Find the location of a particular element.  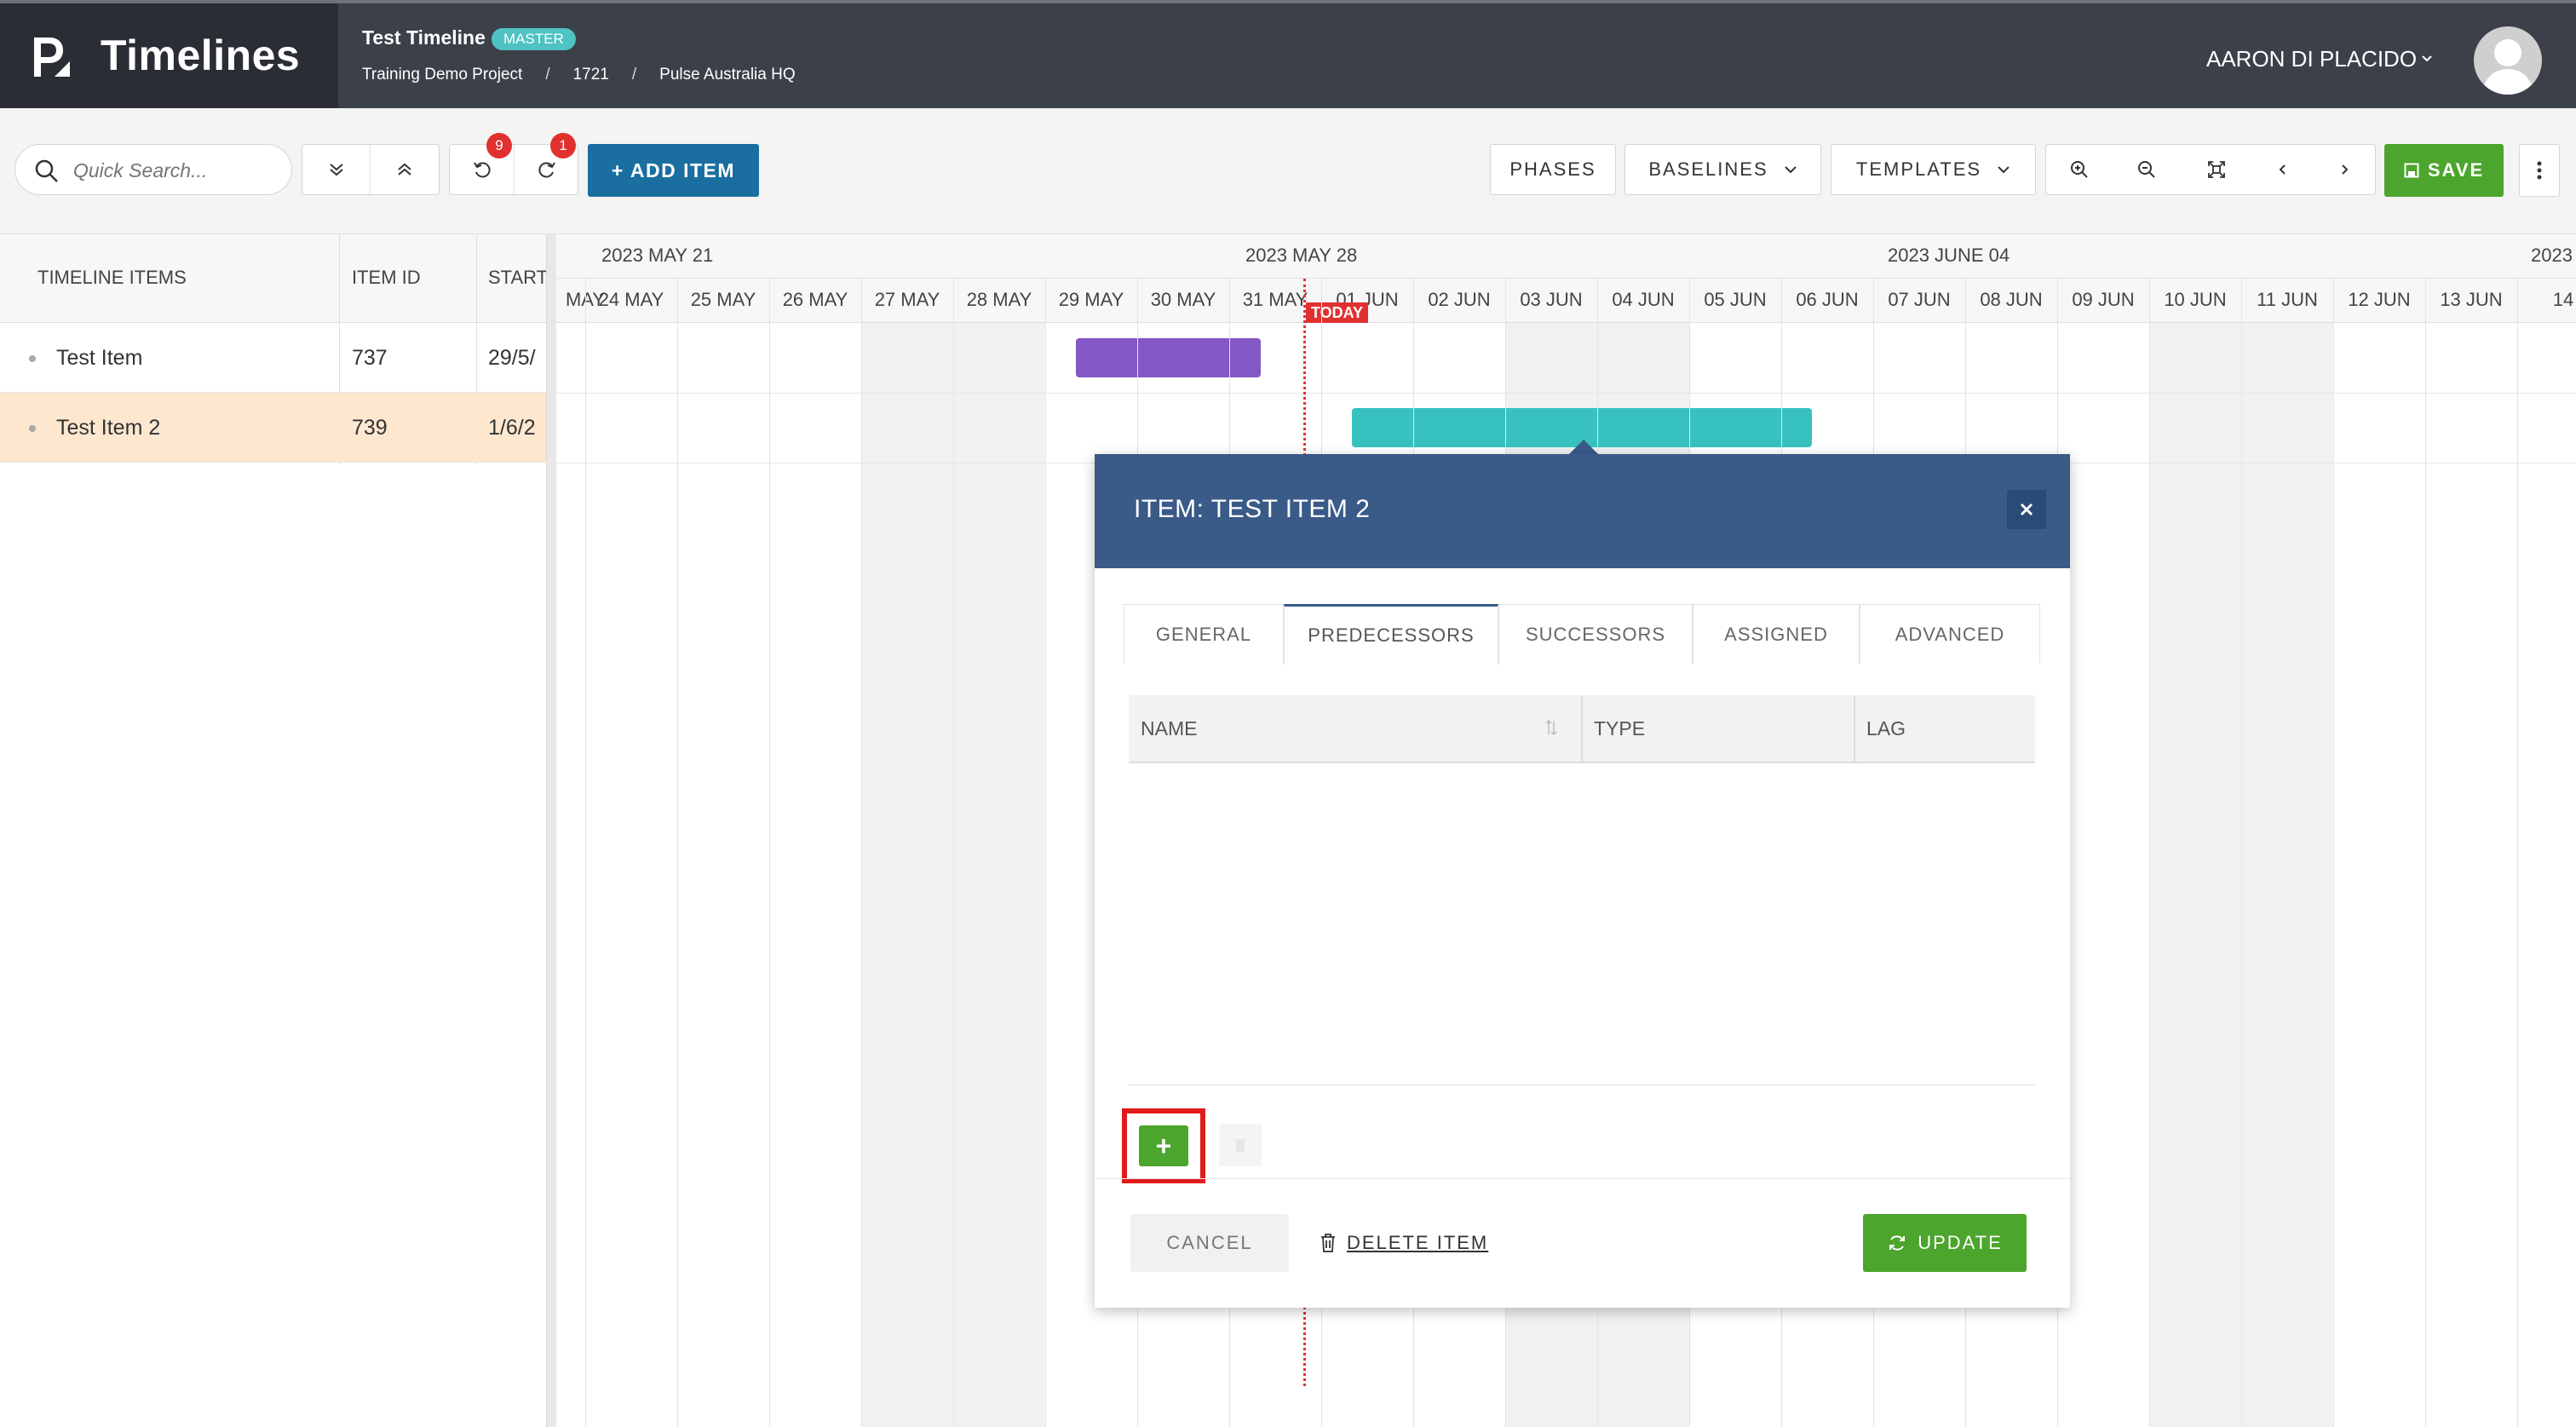

row-divider is located at coordinates (1566, 393).